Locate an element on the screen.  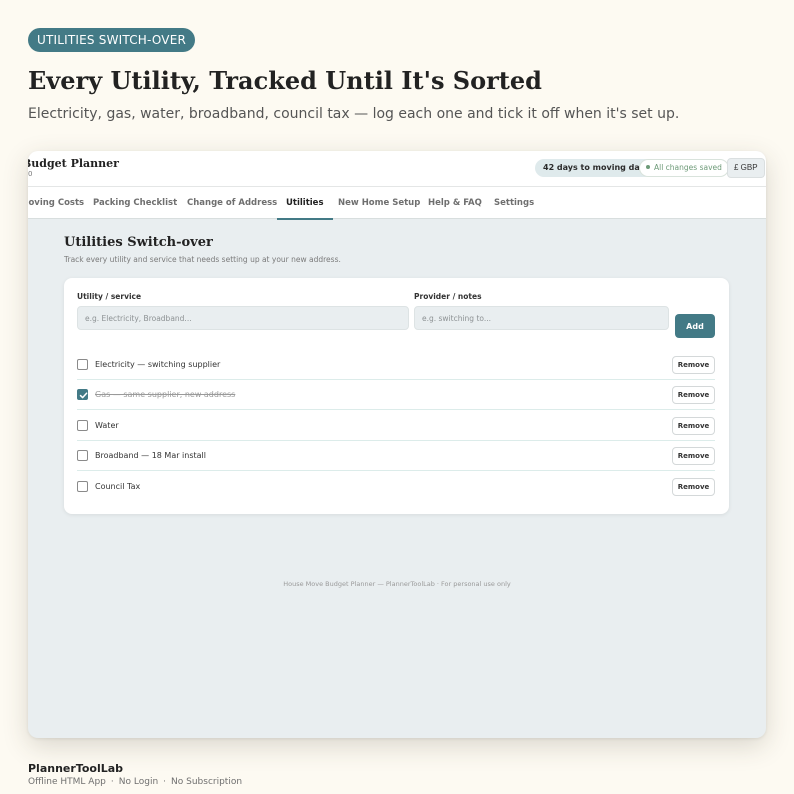
brand-name: PlannerToolLab is located at coordinates (76, 768).